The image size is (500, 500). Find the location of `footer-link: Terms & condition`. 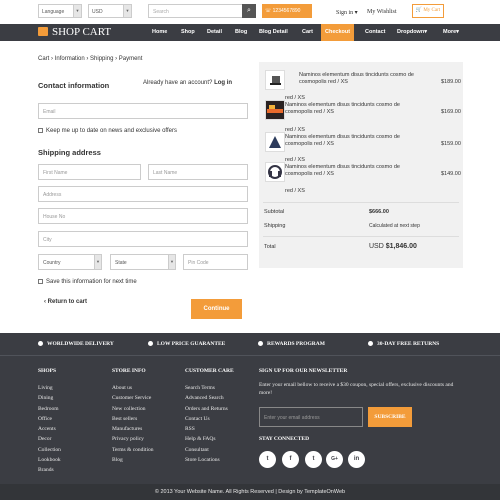

footer-link: Terms & condition is located at coordinates (132, 450).